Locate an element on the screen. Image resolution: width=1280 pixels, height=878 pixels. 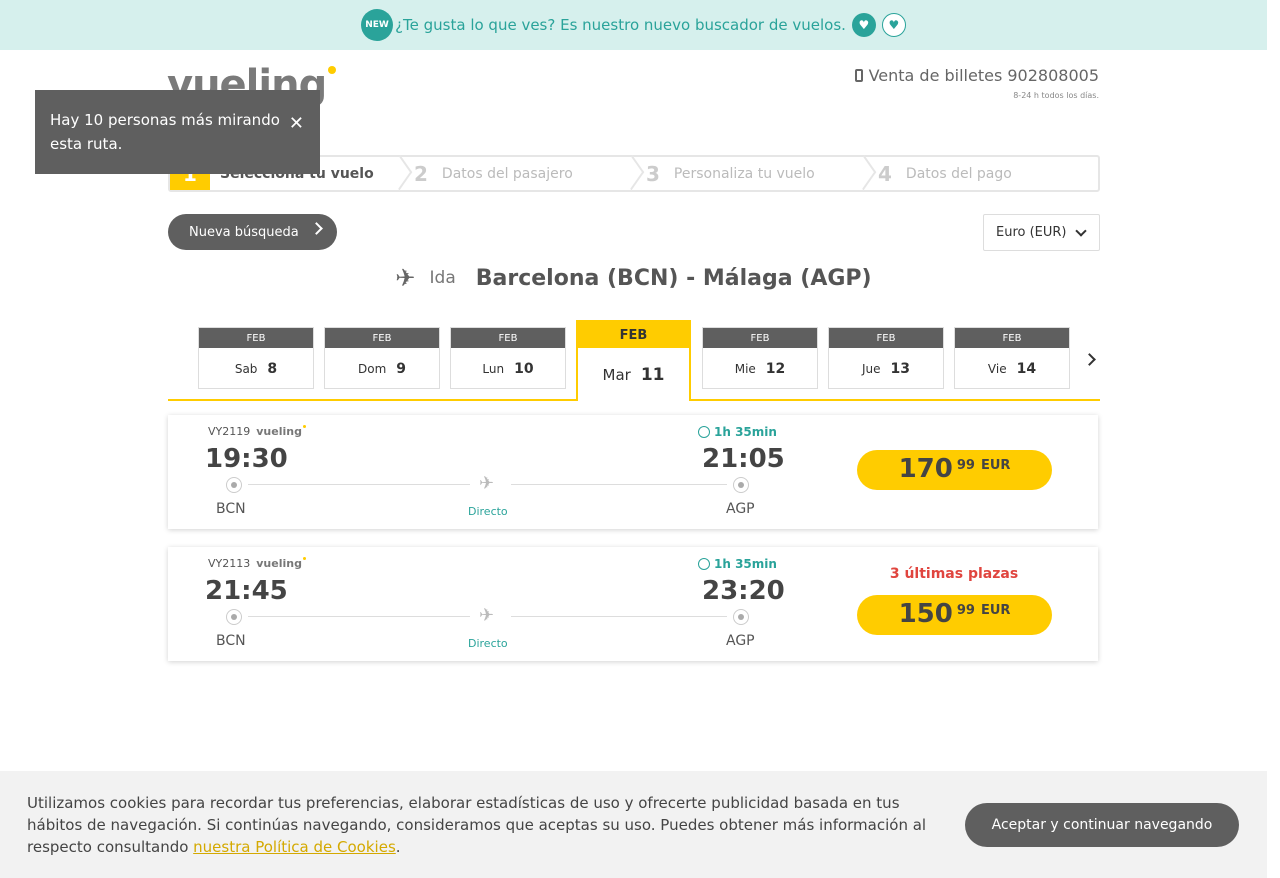
chevron-right-icon is located at coordinates (1089, 359).